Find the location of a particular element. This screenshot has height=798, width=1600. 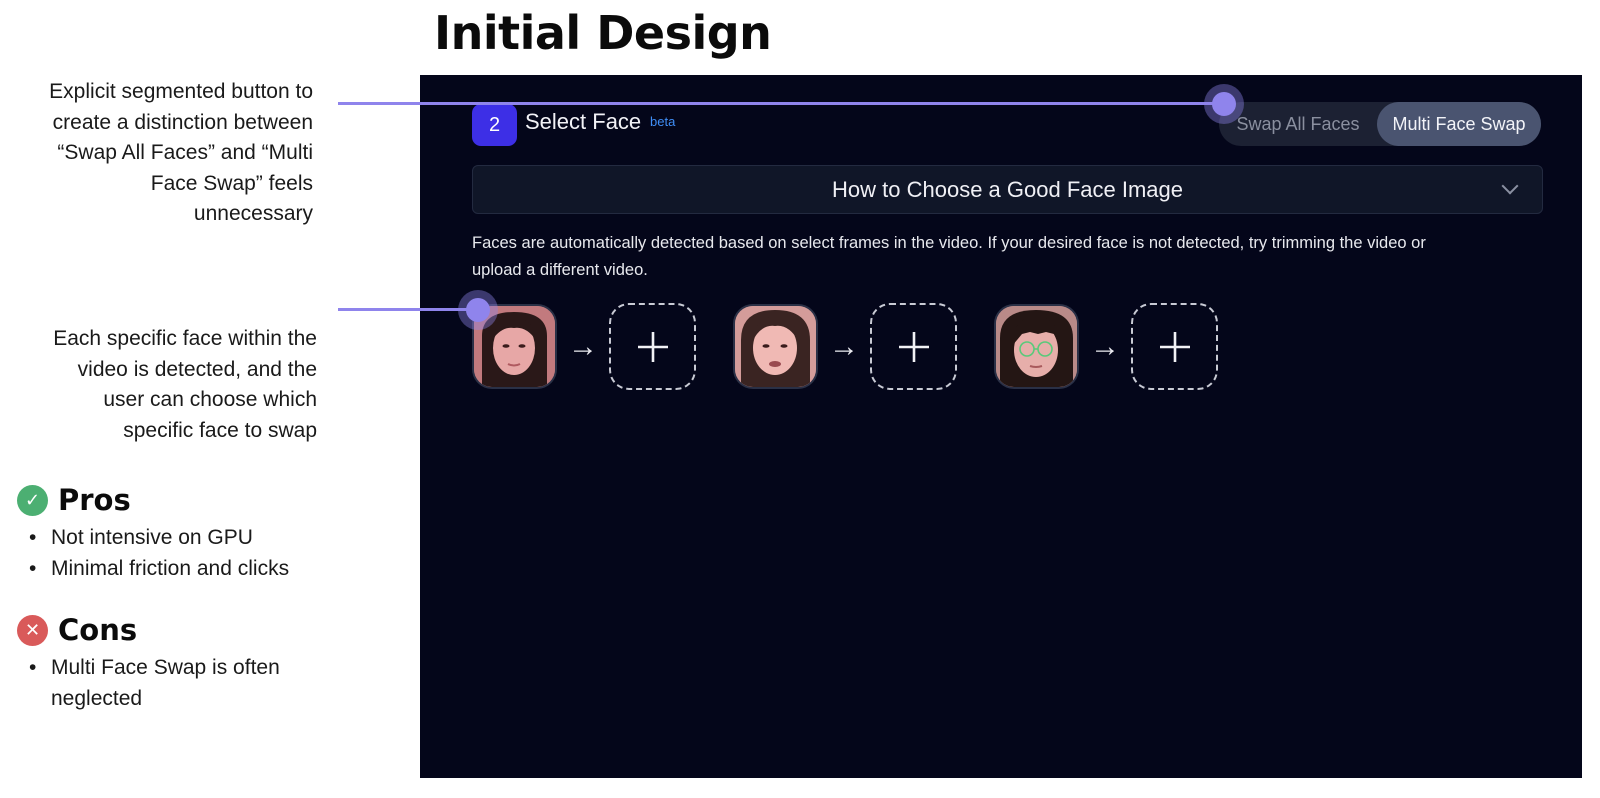

face-image-guide-accordion: How to Choose a Good Face Image is located at coordinates (1007, 189).